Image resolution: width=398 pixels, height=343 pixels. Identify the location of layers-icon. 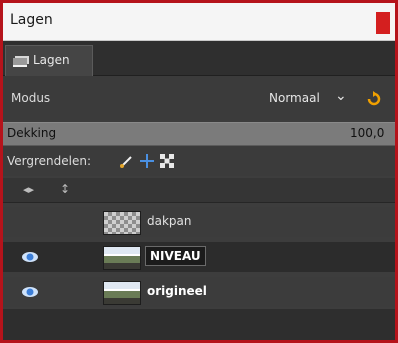
(21, 61).